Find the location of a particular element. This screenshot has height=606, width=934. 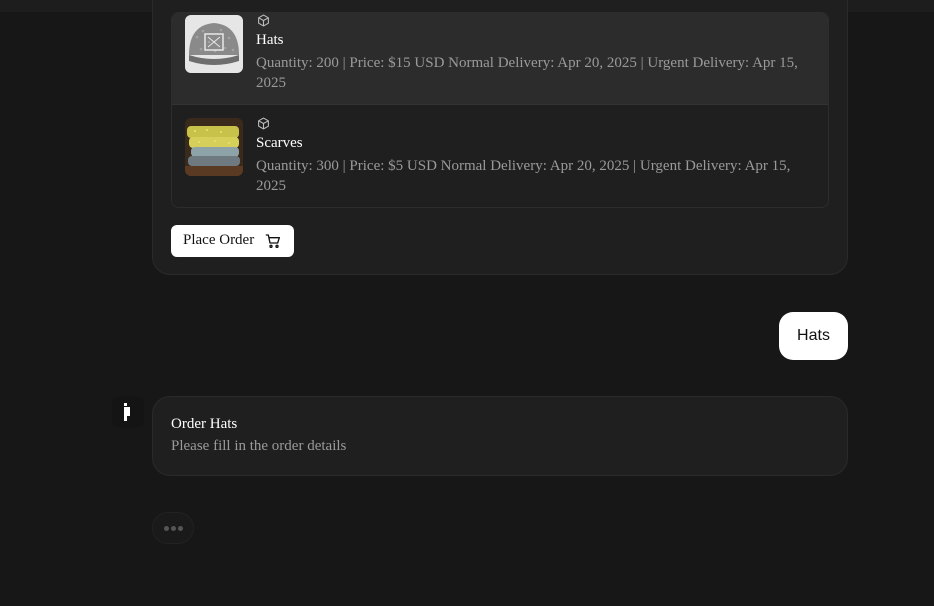

place-order-button: Place Order is located at coordinates (232, 241).